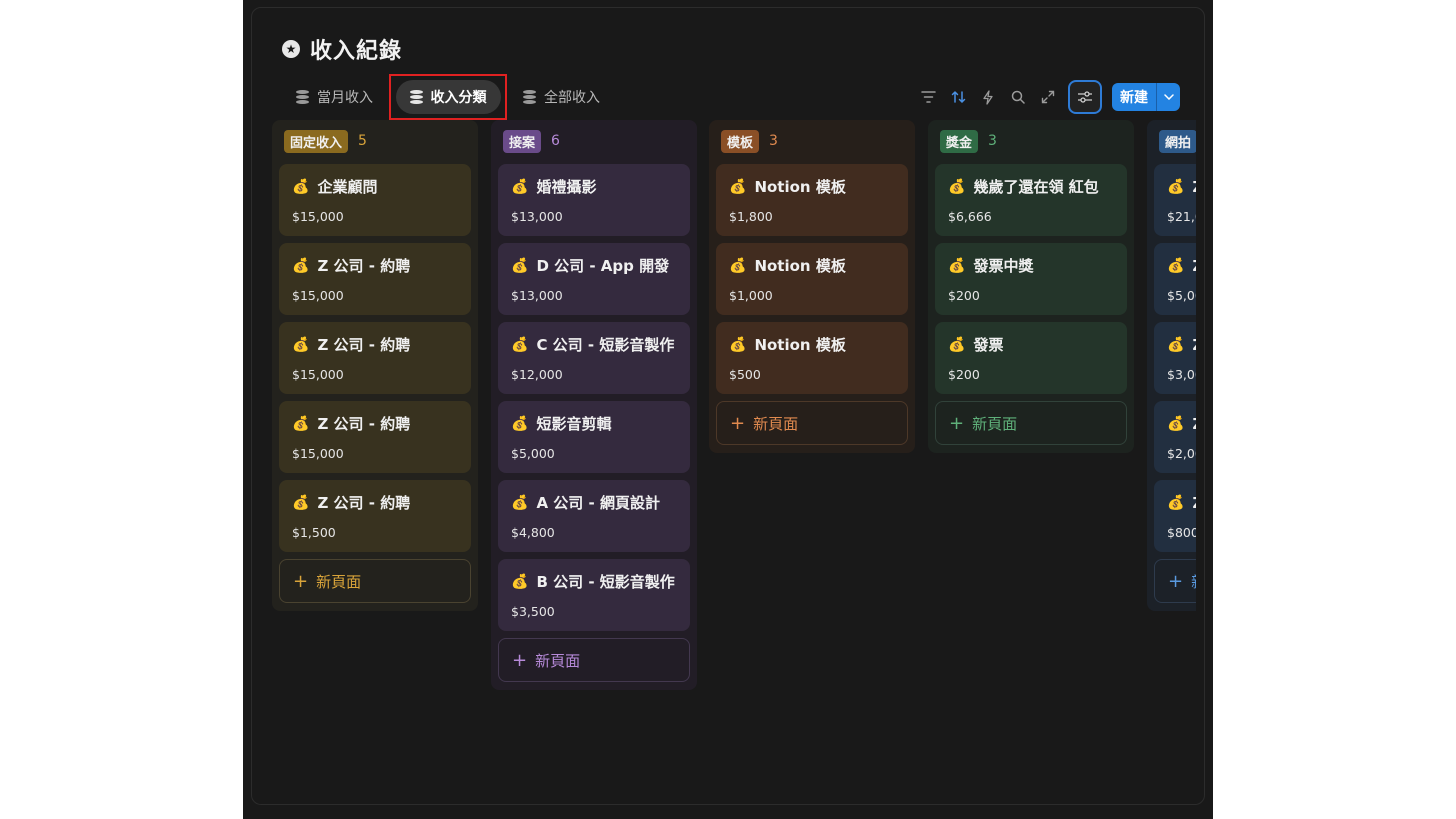 The image size is (1456, 819). What do you see at coordinates (533, 453) in the screenshot?
I see `card-amount: $5,000` at bounding box center [533, 453].